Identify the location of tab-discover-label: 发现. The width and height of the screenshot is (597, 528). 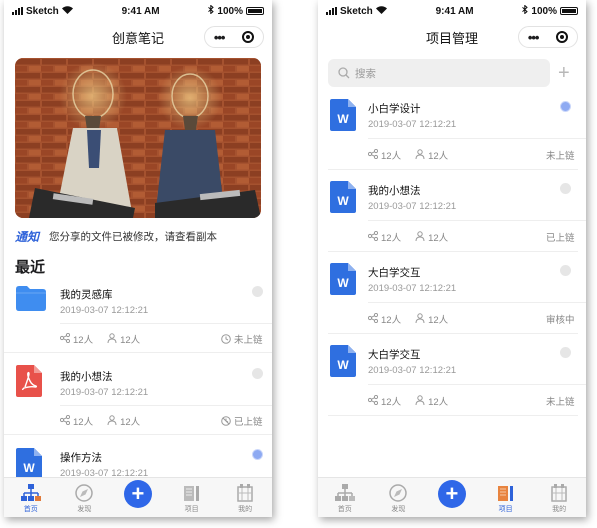
(398, 509).